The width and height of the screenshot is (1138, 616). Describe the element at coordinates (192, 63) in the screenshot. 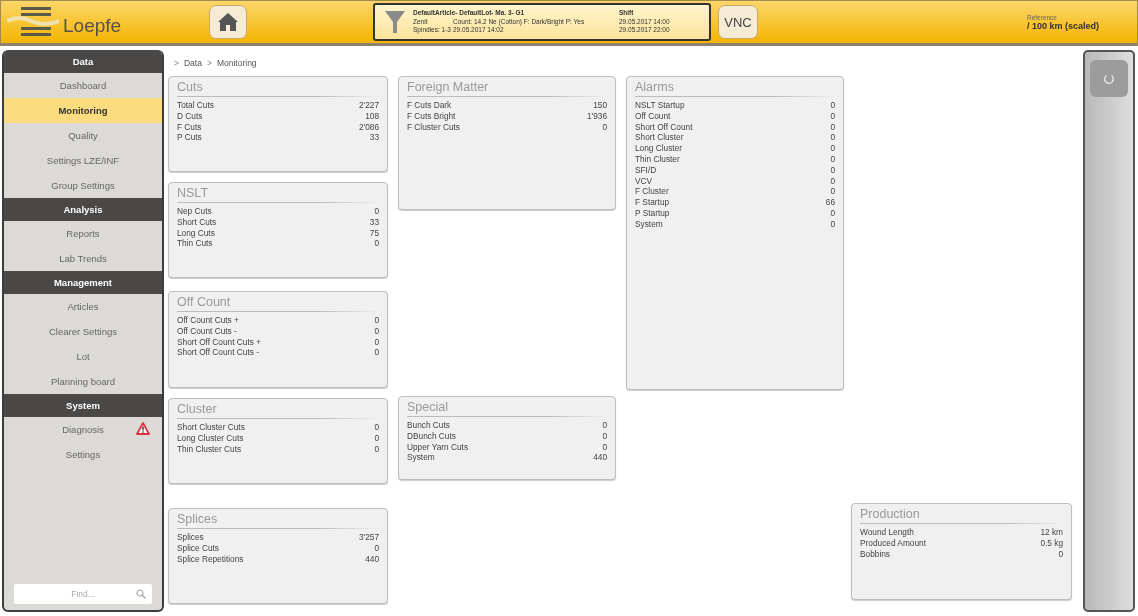

I see `breadcrumb-item: Data` at that location.